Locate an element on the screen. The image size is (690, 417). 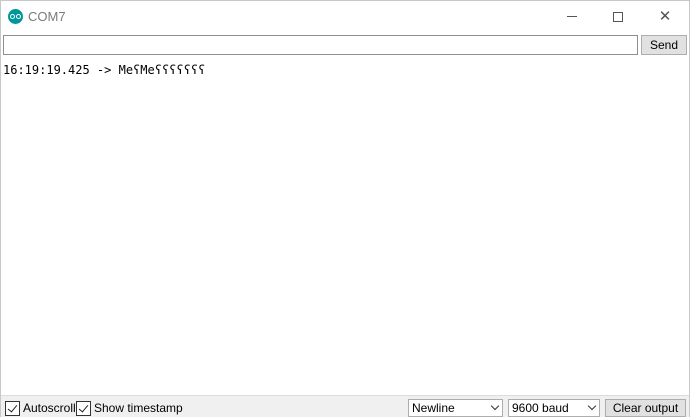
window-title: COM7 is located at coordinates (47, 16).